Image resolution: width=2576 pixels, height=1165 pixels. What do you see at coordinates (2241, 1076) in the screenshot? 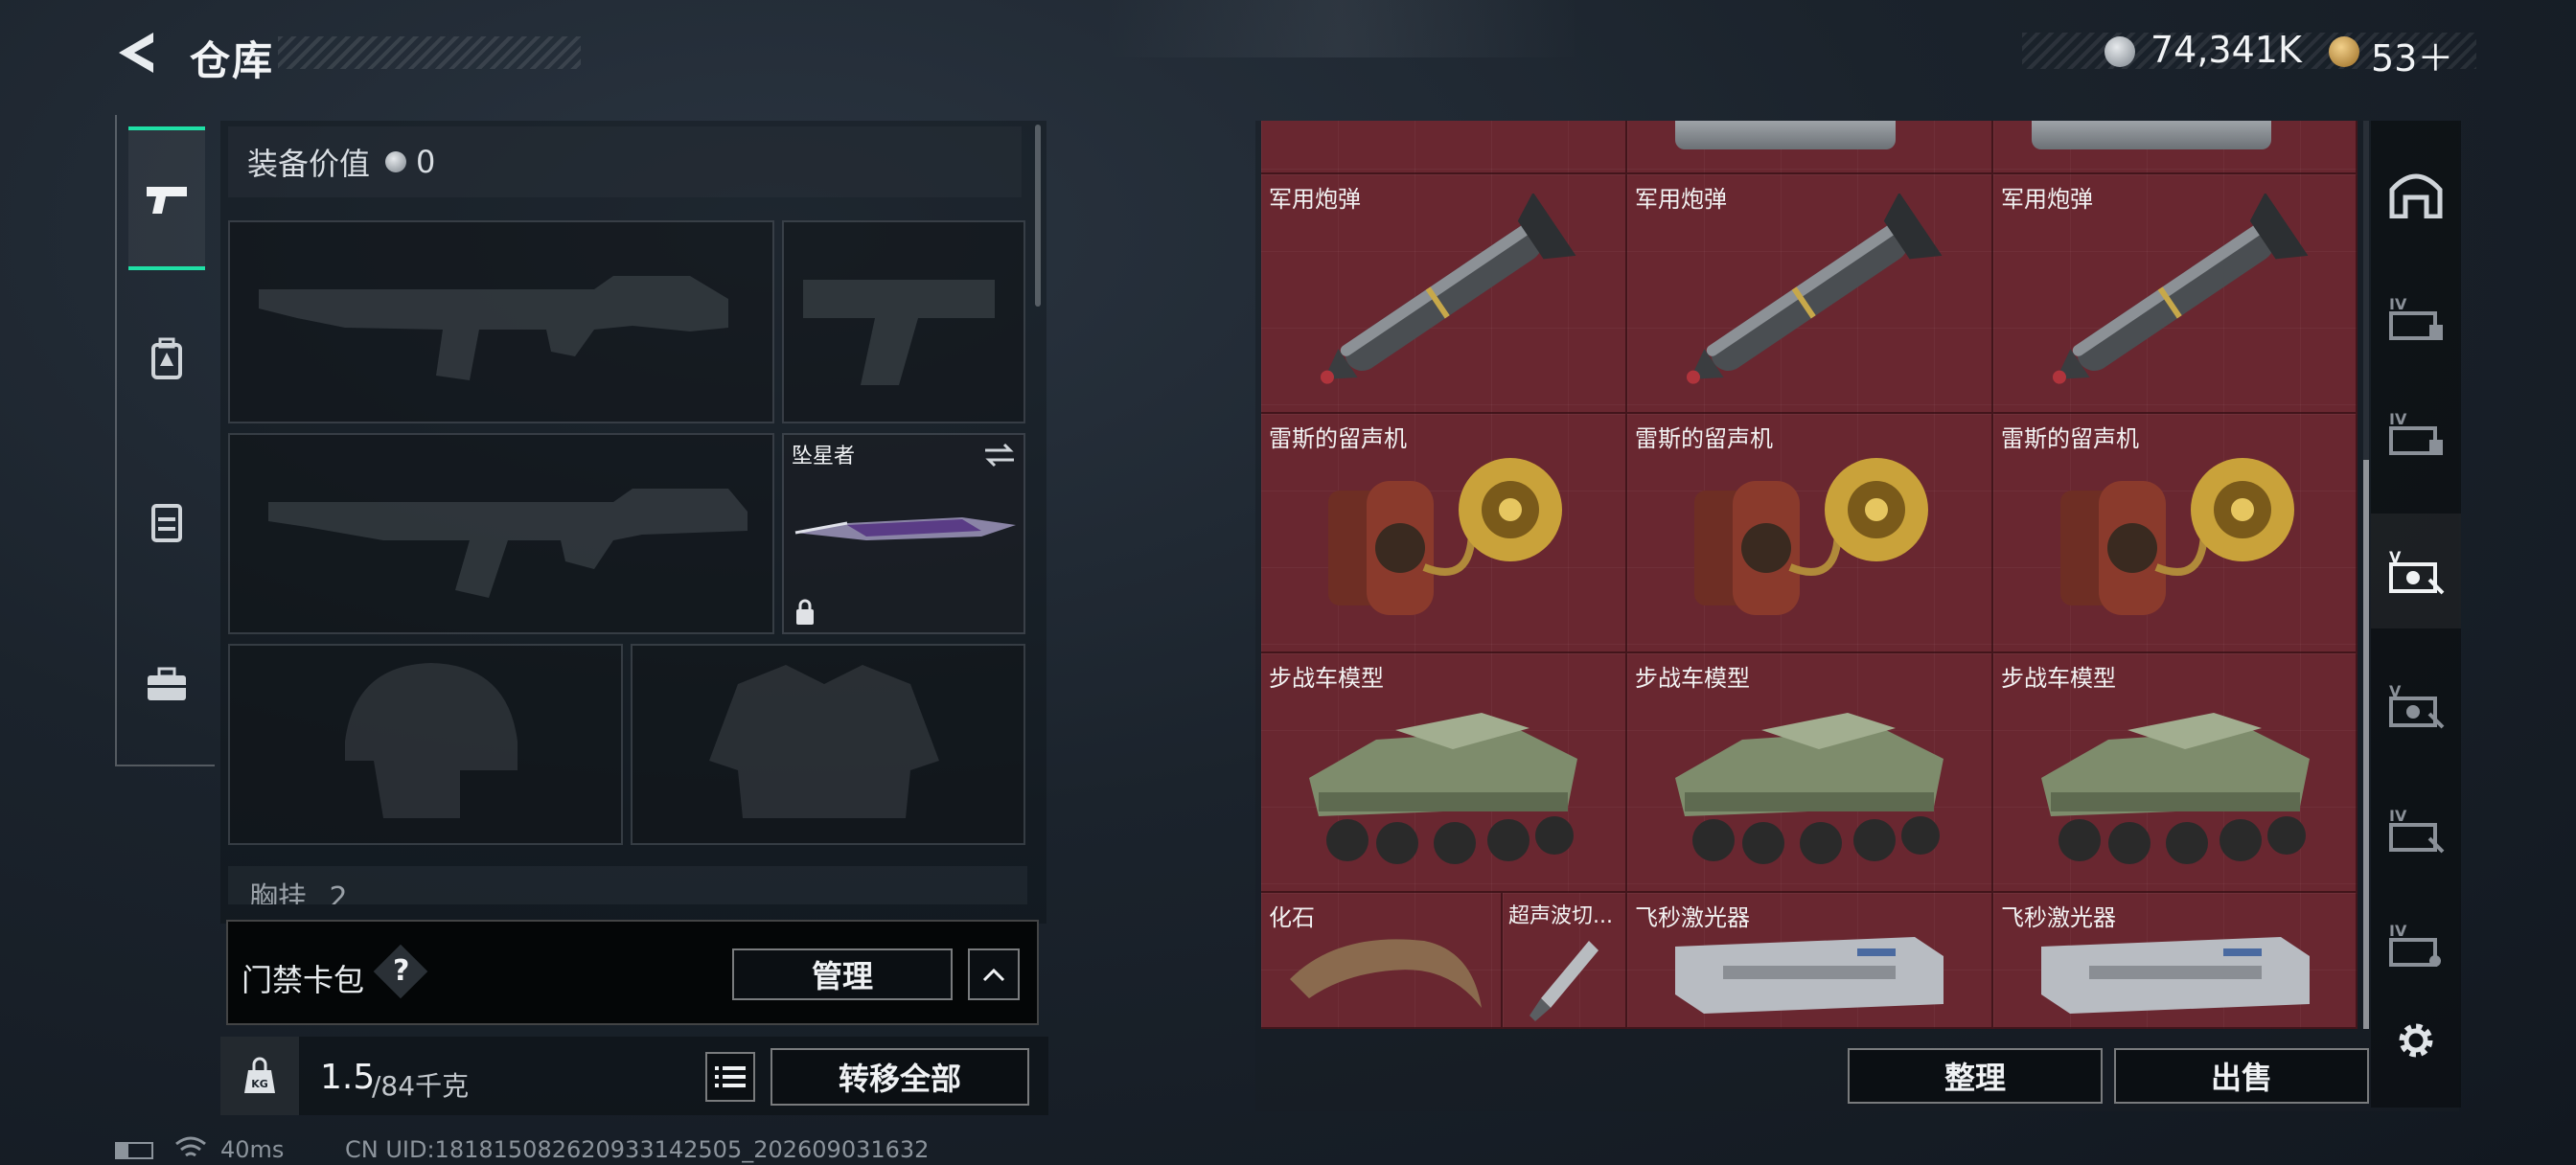
I see `sell-button: 出售` at bounding box center [2241, 1076].